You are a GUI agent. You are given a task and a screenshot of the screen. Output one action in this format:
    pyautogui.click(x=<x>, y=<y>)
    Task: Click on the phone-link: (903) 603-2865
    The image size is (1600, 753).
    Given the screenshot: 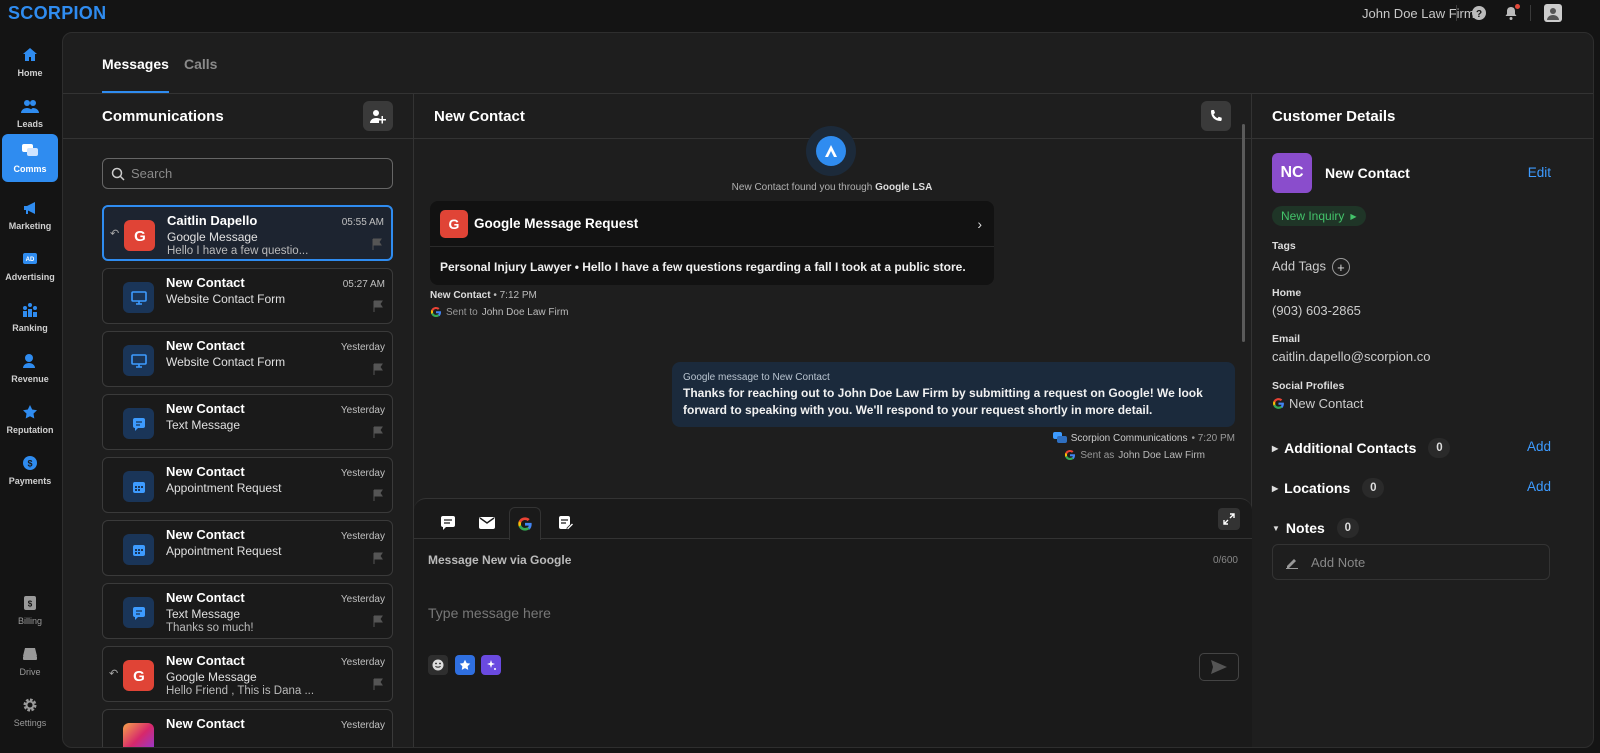 What is the action you would take?
    pyautogui.click(x=1316, y=310)
    